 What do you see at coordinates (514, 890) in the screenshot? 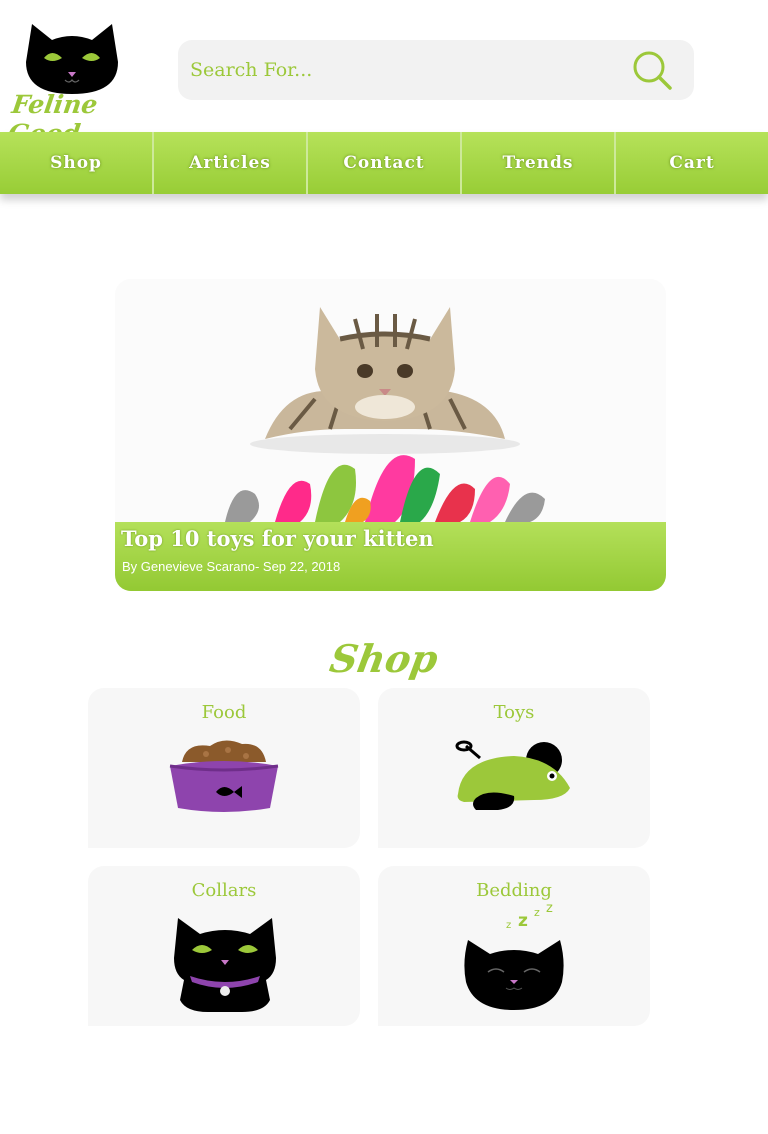
I see `shop-card-label: Bedding` at bounding box center [514, 890].